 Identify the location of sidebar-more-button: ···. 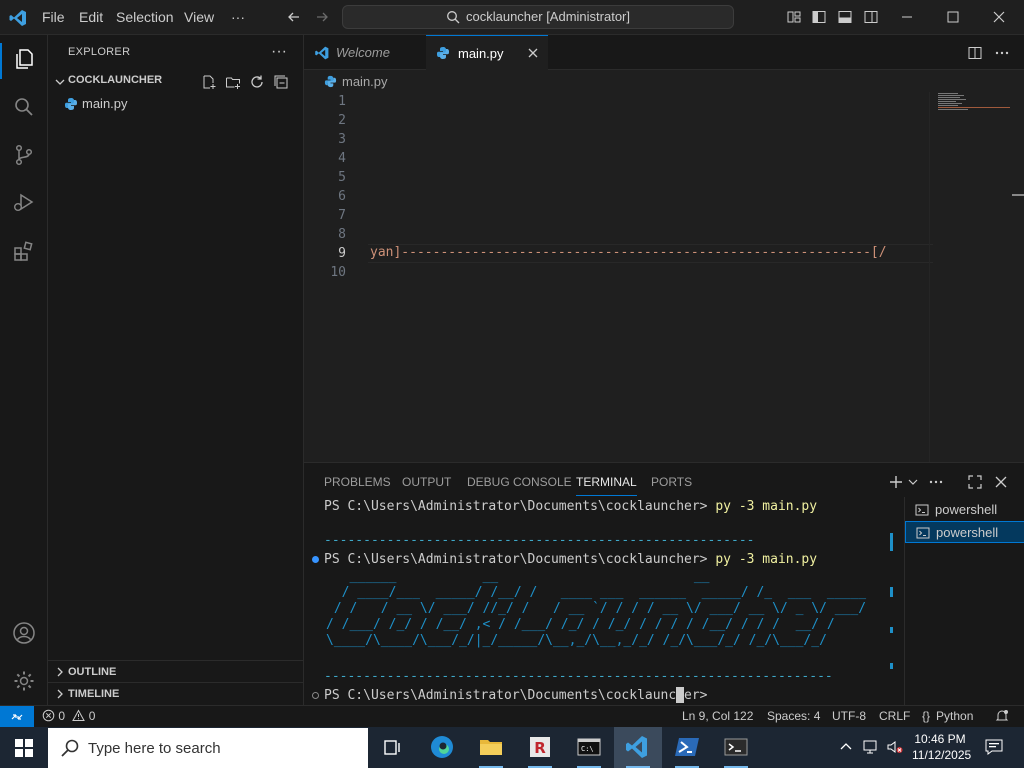
(279, 52).